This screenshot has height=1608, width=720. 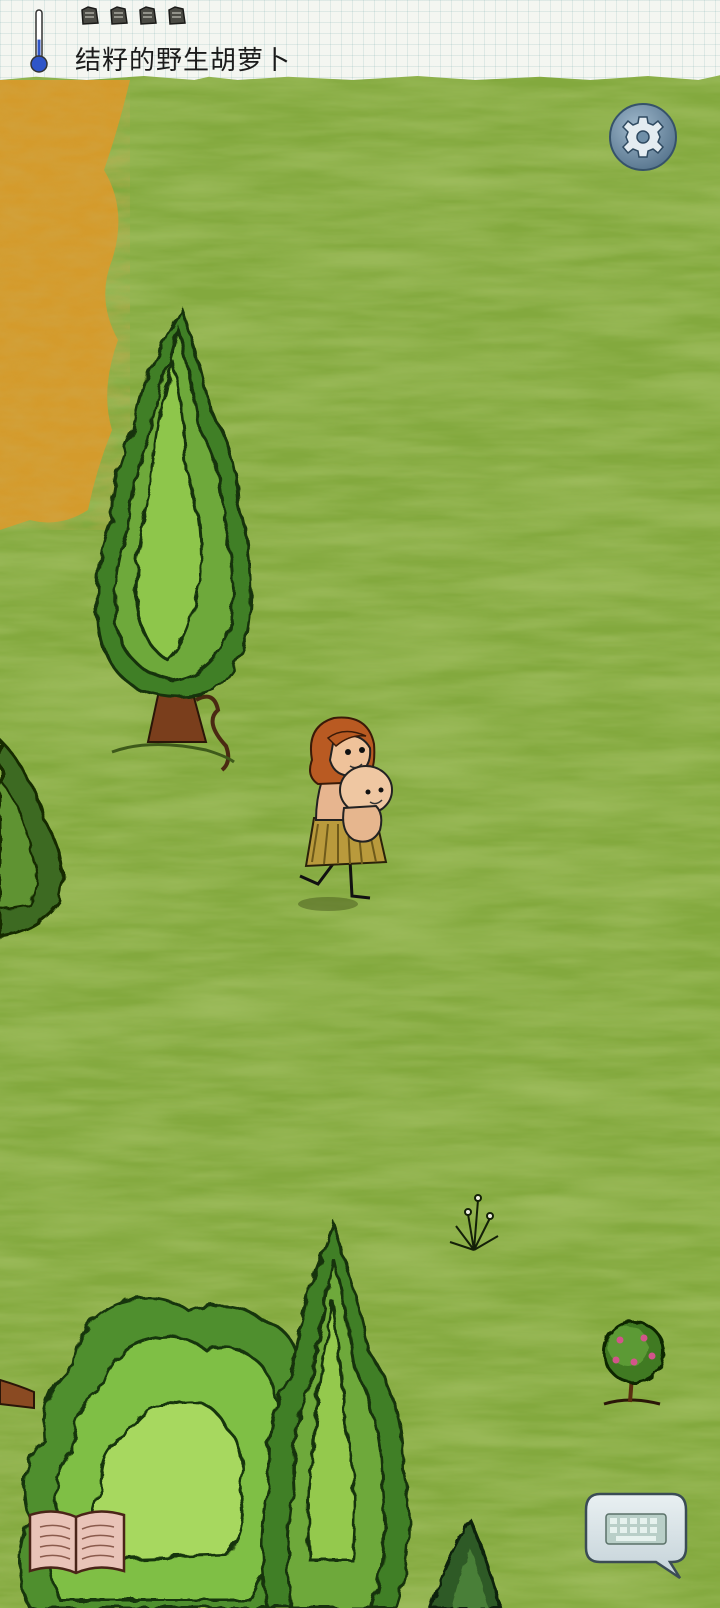 What do you see at coordinates (133, 15) in the screenshot?
I see `food-meter` at bounding box center [133, 15].